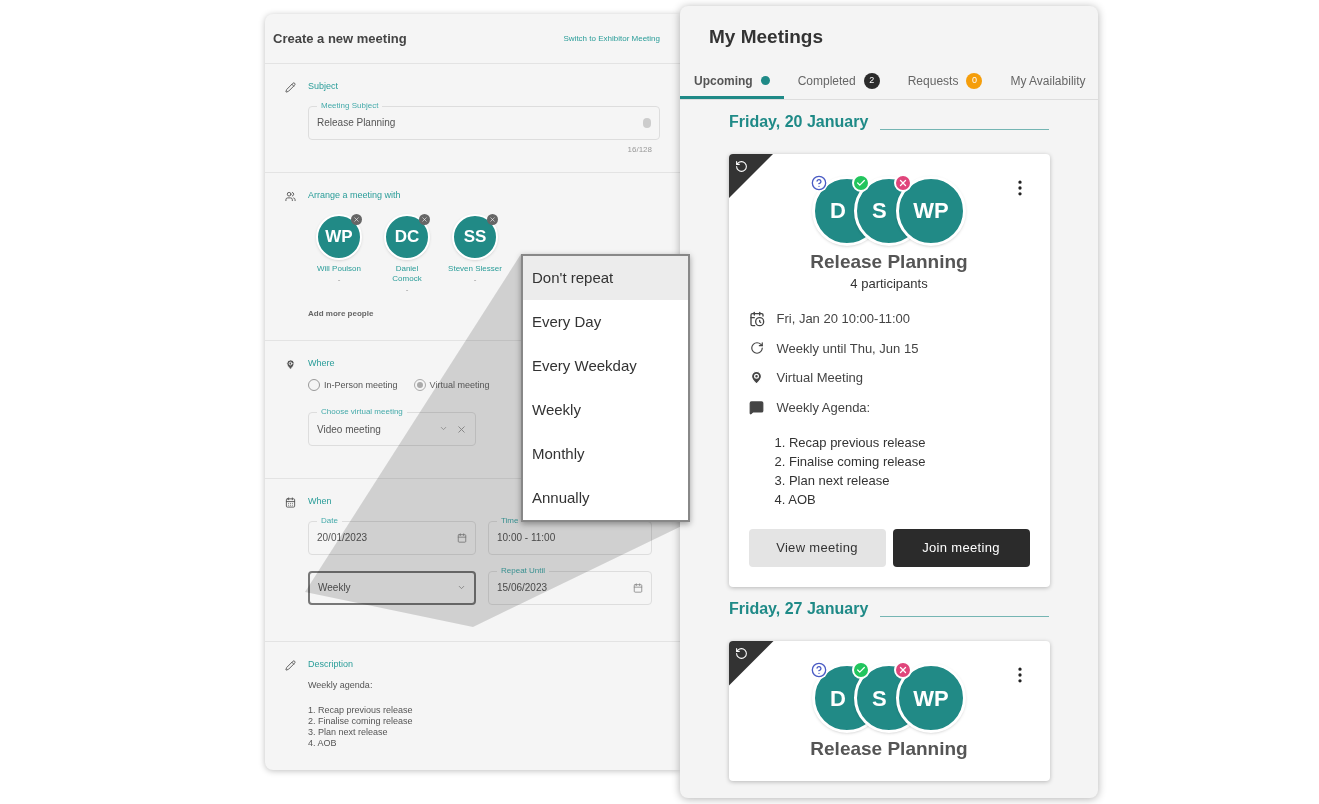 This screenshot has height=804, width=1319. I want to click on detail-text: Weekly Agenda:, so click(823, 407).